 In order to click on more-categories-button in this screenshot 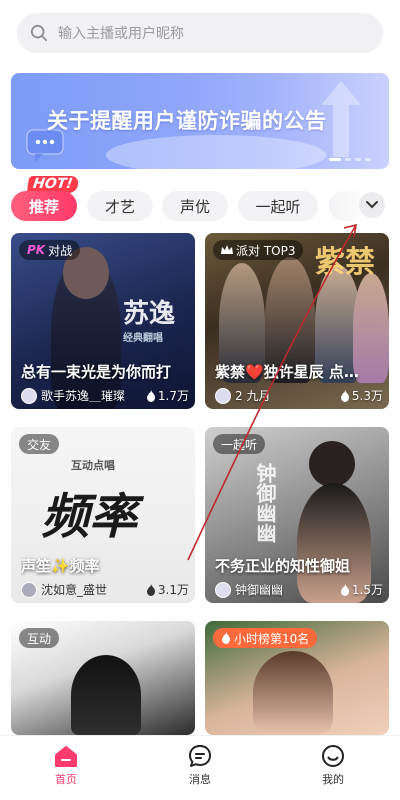, I will do `click(372, 205)`.